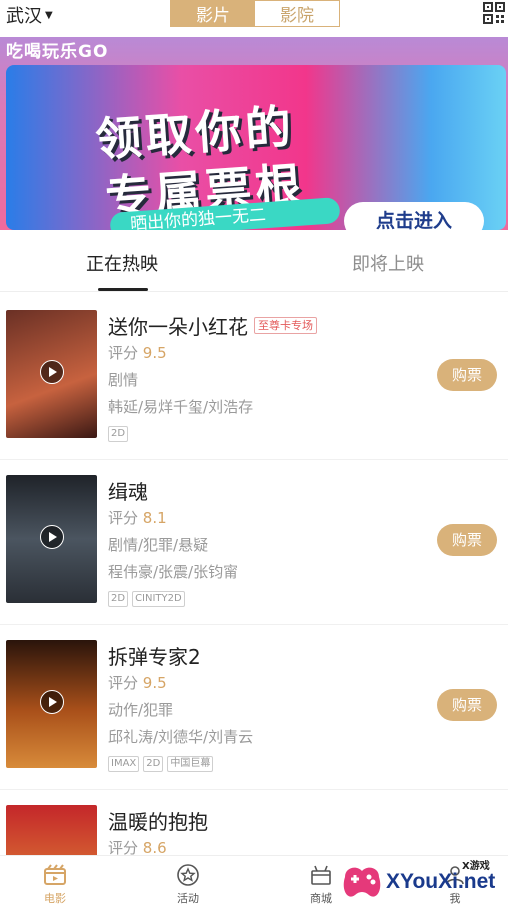 This screenshot has height=910, width=508. Describe the element at coordinates (188, 898) in the screenshot. I see `nav-label: 活动` at that location.